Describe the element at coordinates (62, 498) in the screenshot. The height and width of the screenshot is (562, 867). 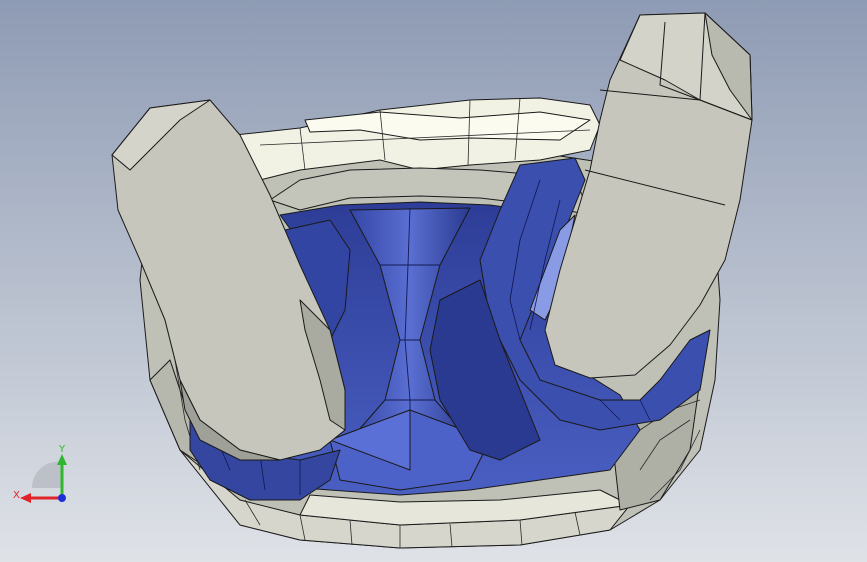
I see `z-axis-dot` at that location.